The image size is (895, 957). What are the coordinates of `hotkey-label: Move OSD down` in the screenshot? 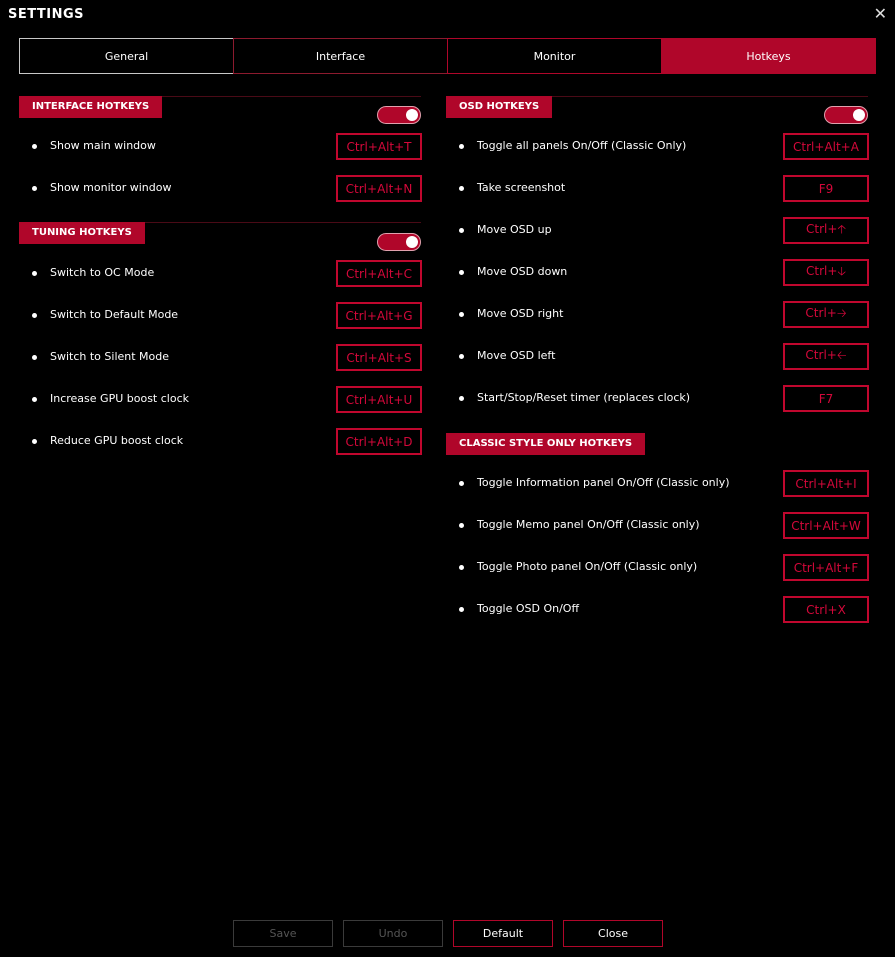 It's located at (522, 271).